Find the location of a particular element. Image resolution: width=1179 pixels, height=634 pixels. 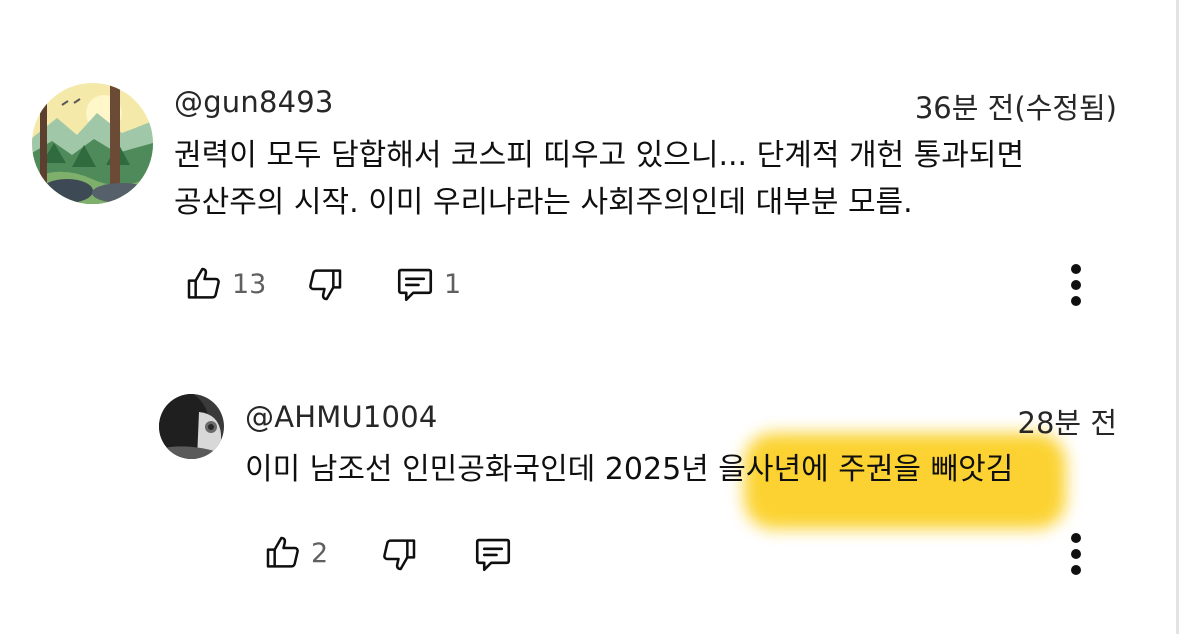

like-button: 2 is located at coordinates (295, 553).